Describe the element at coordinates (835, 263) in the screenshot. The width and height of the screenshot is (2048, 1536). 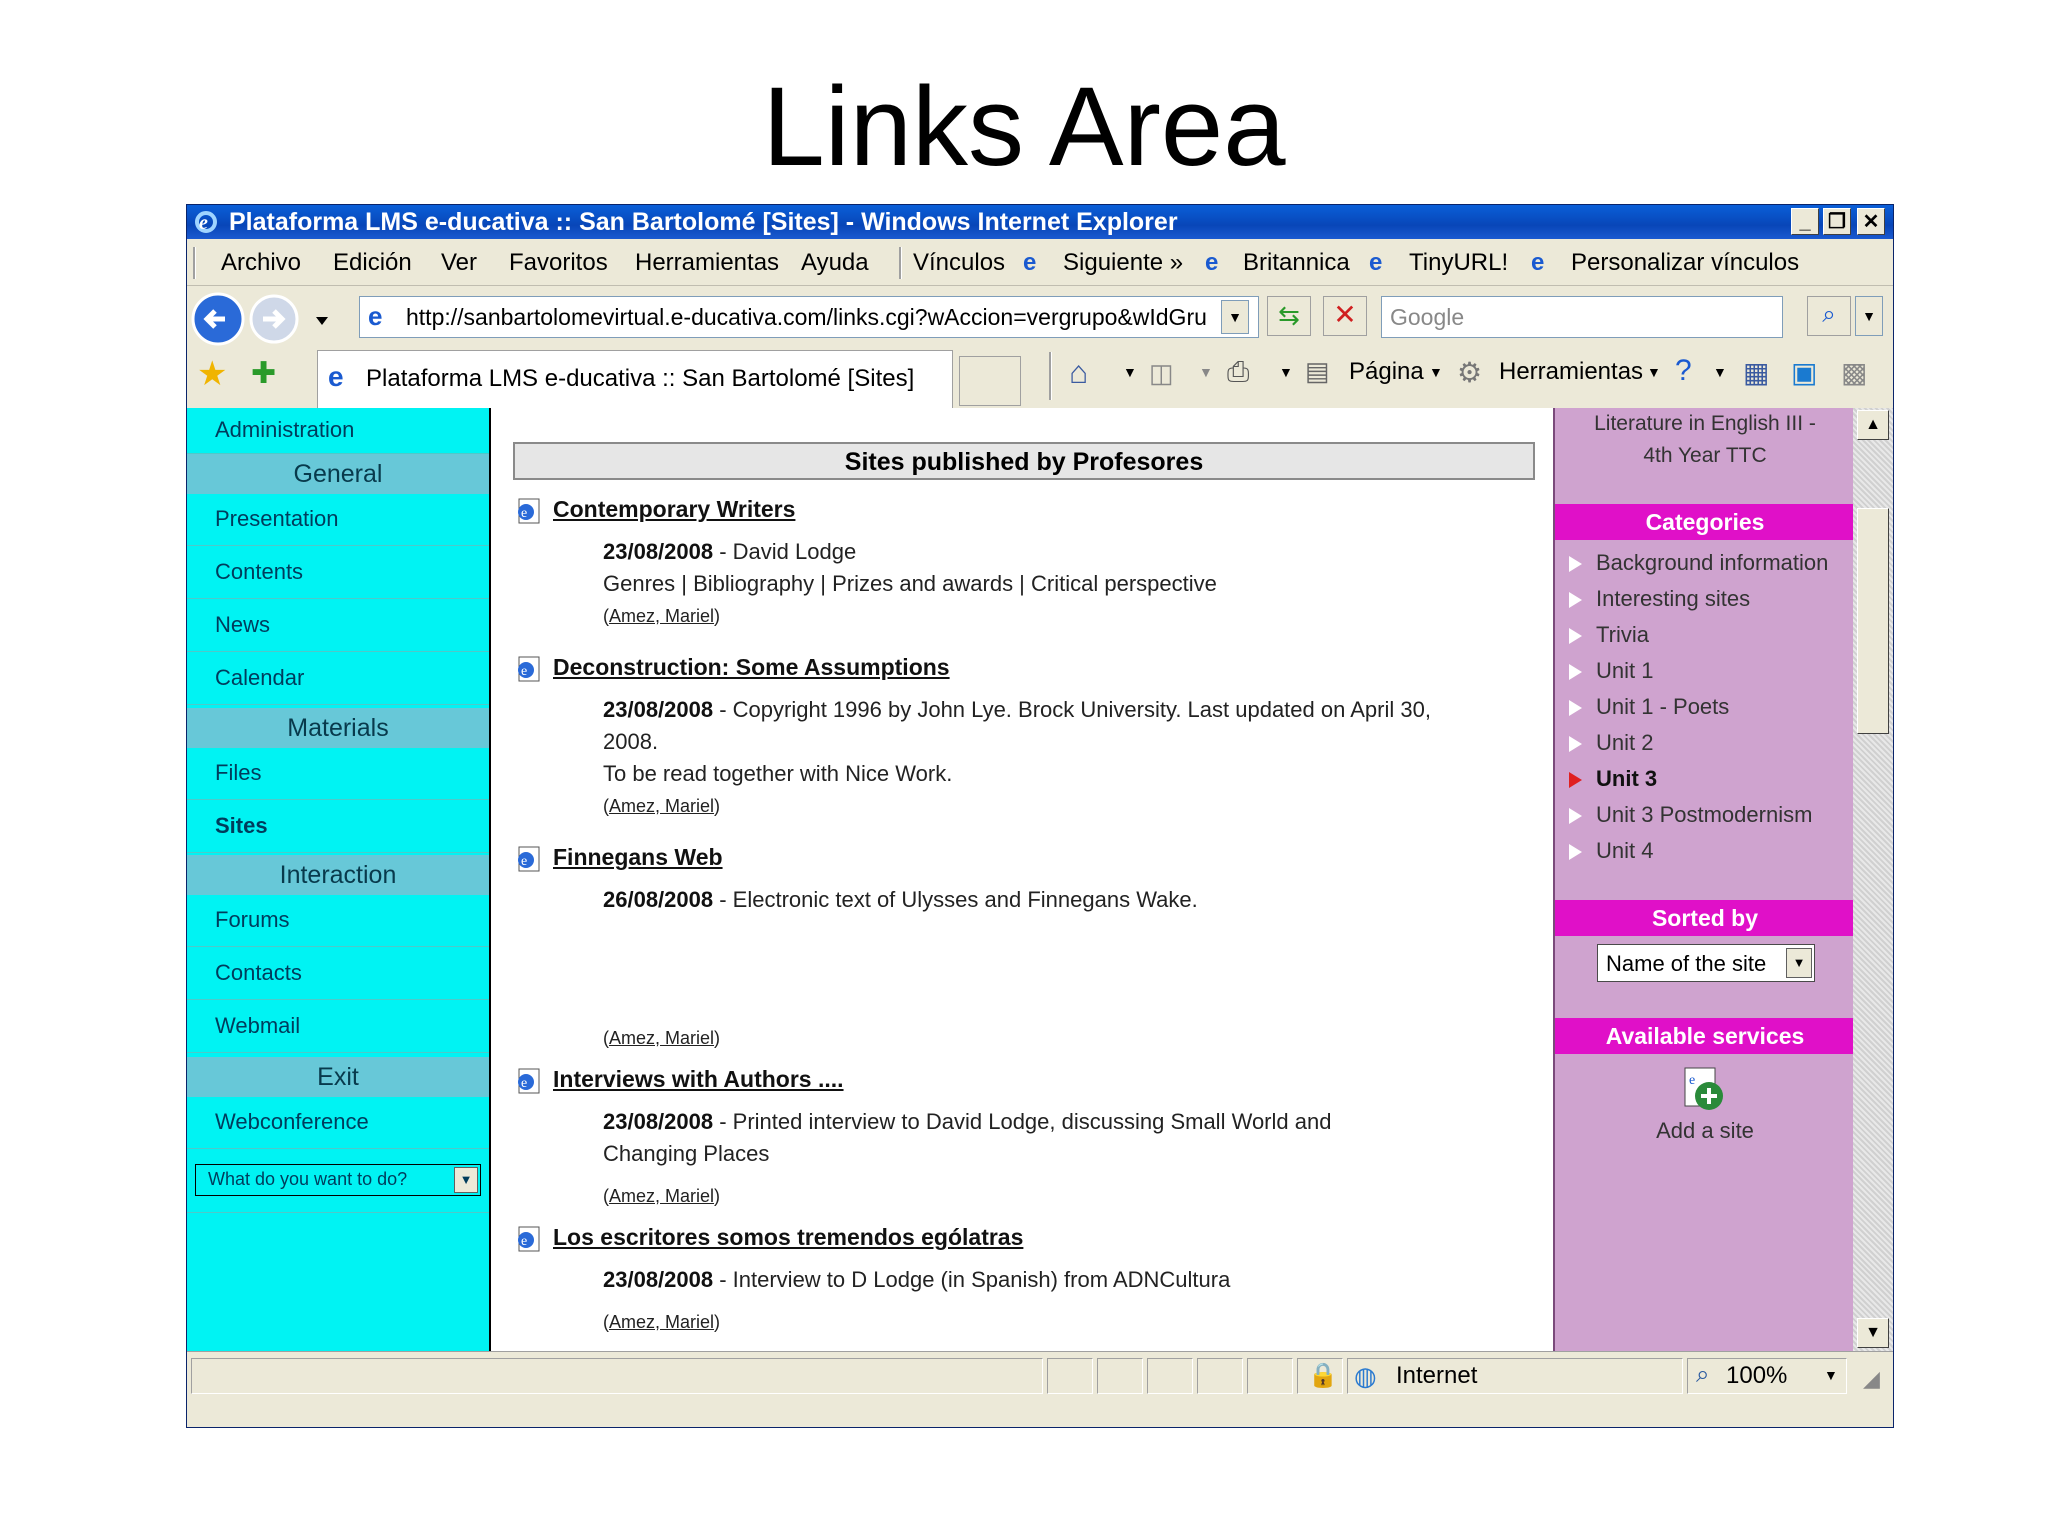
I see `menu-ayuda: Ayuda` at that location.